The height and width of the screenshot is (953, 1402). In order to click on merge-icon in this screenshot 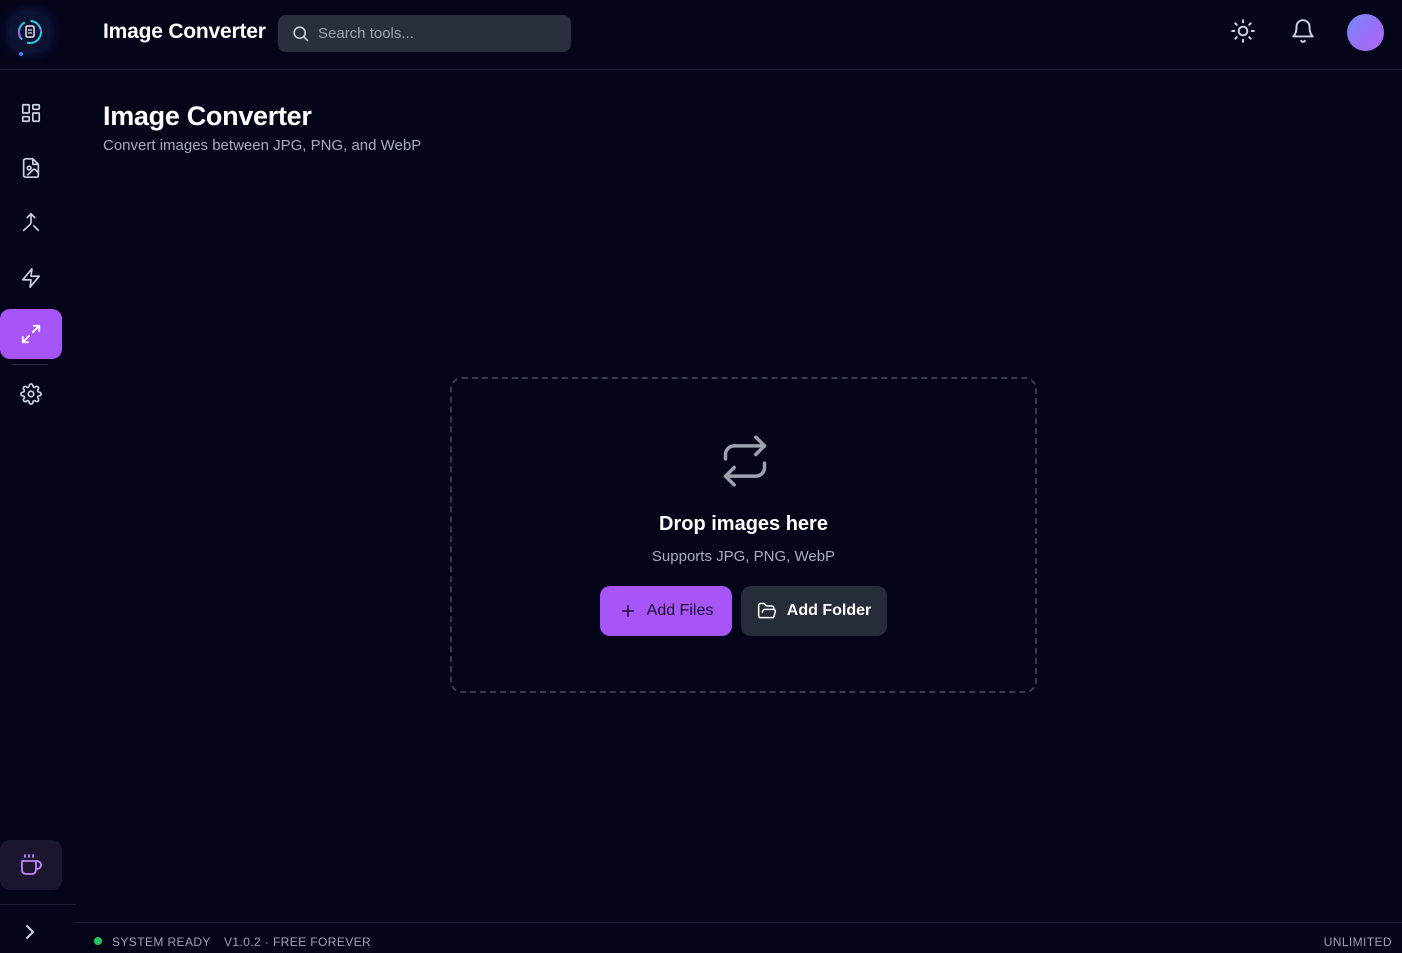, I will do `click(31, 222)`.